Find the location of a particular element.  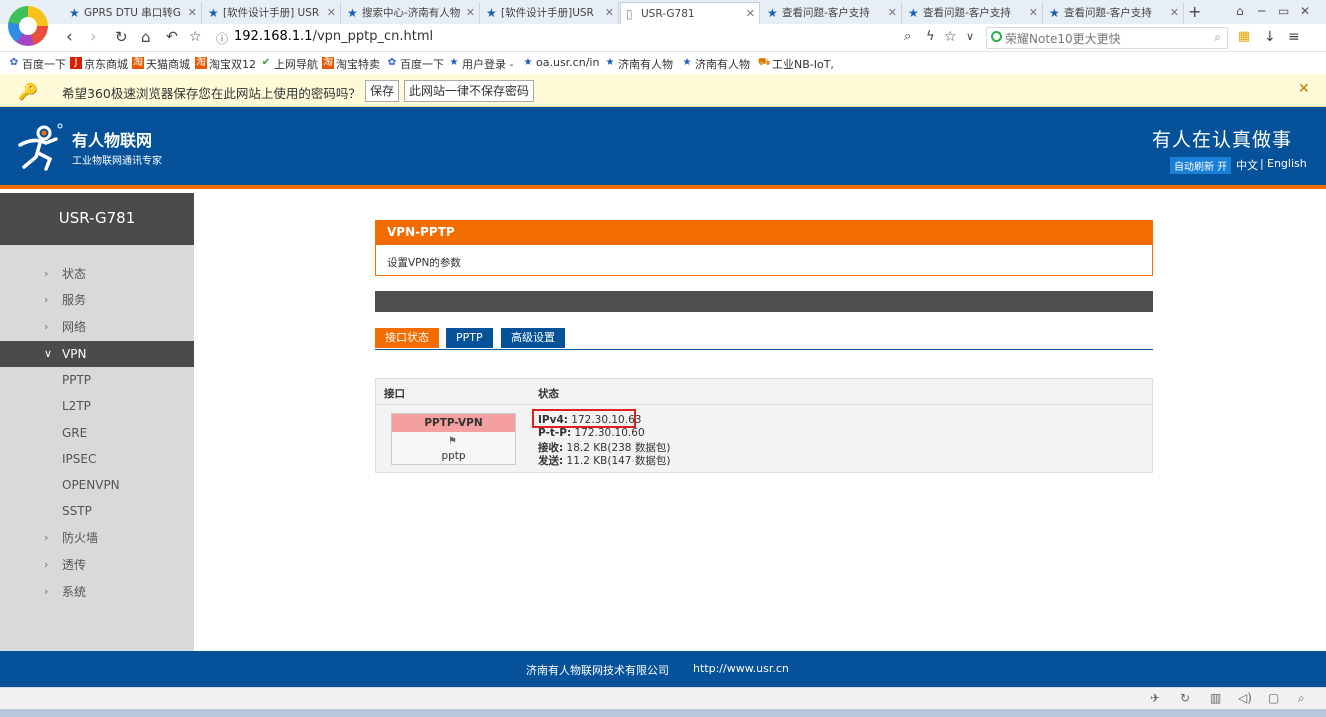

sidebar-subitem-pptp: PPTP is located at coordinates (97, 380).